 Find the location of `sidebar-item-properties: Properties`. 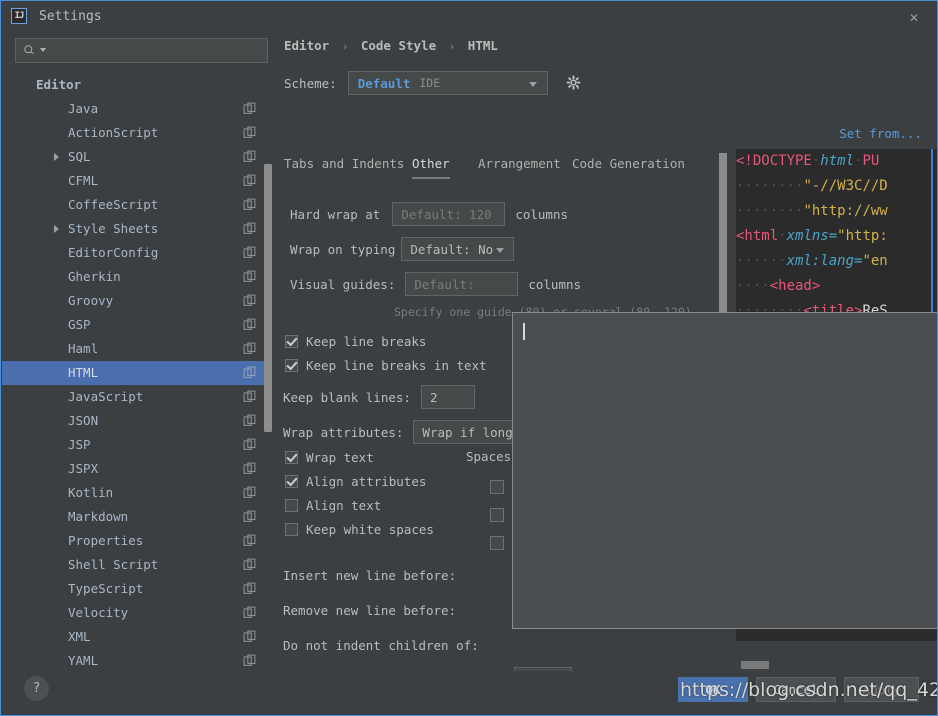

sidebar-item-properties: Properties is located at coordinates (137, 541).